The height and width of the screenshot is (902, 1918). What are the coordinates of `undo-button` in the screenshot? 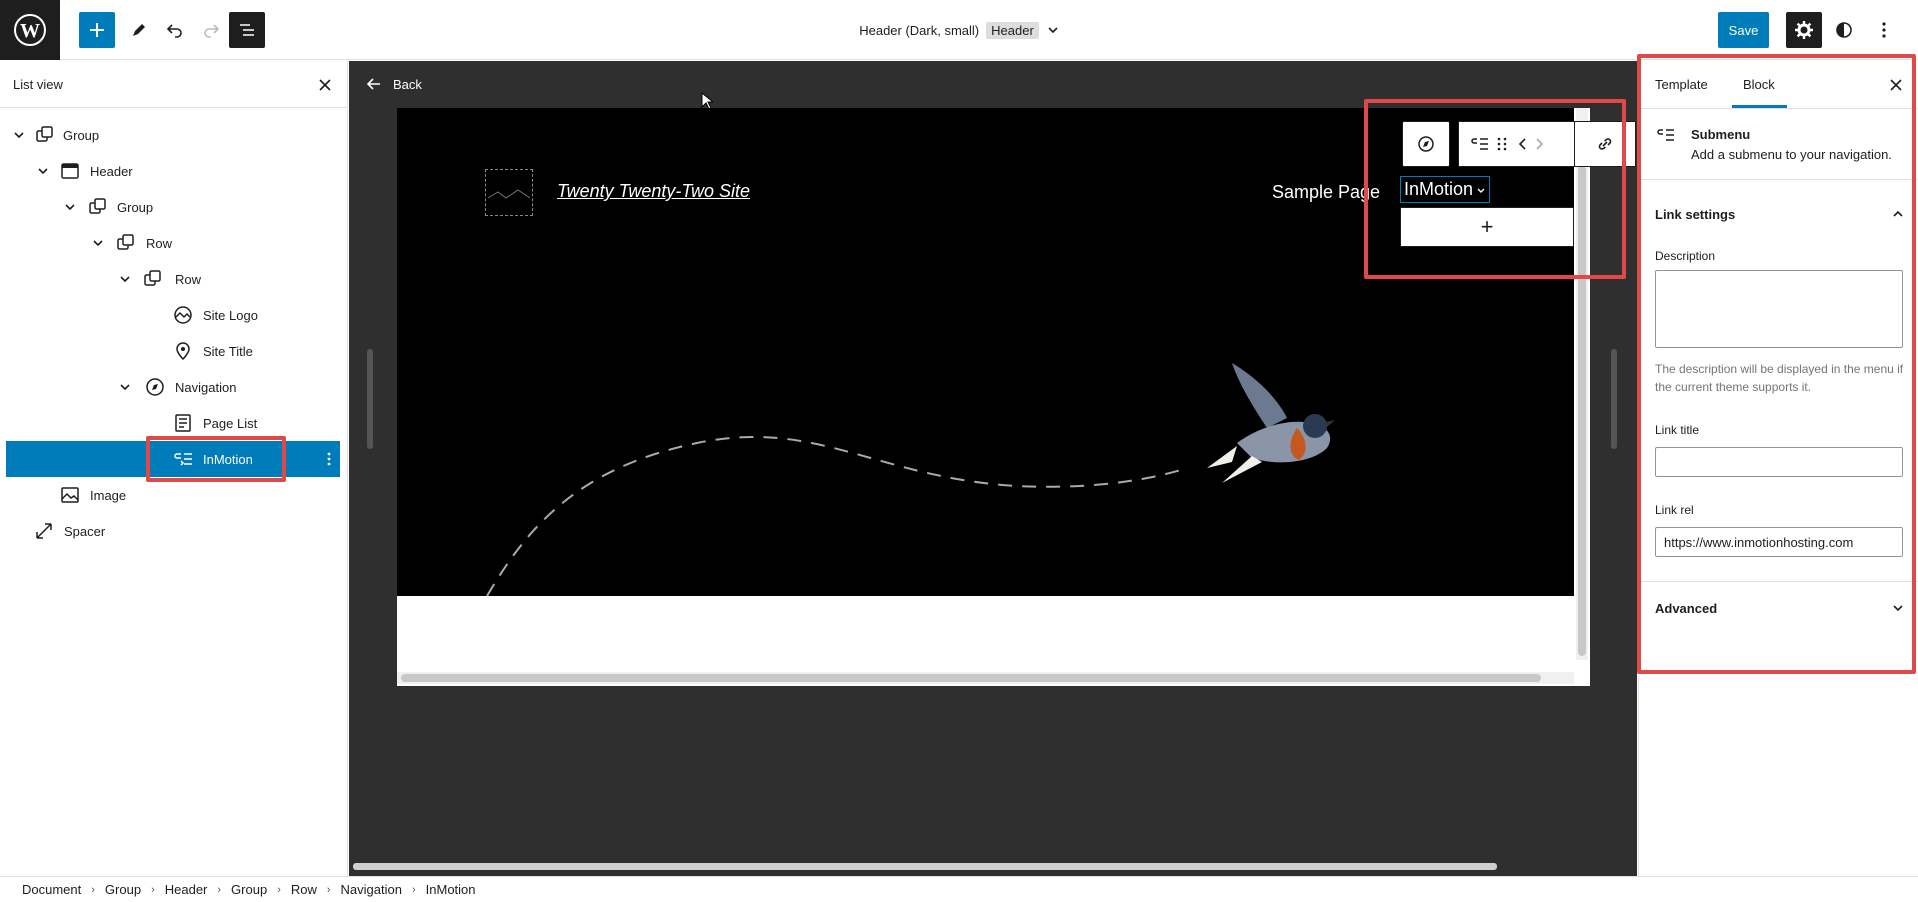 It's located at (175, 30).